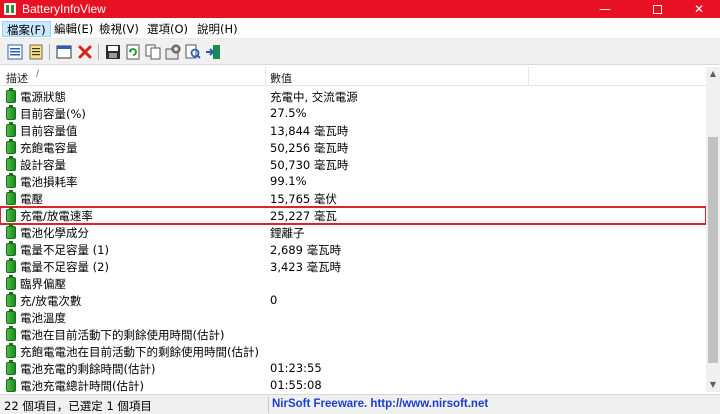 The image size is (720, 414). I want to click on properties-icon, so click(15, 52).